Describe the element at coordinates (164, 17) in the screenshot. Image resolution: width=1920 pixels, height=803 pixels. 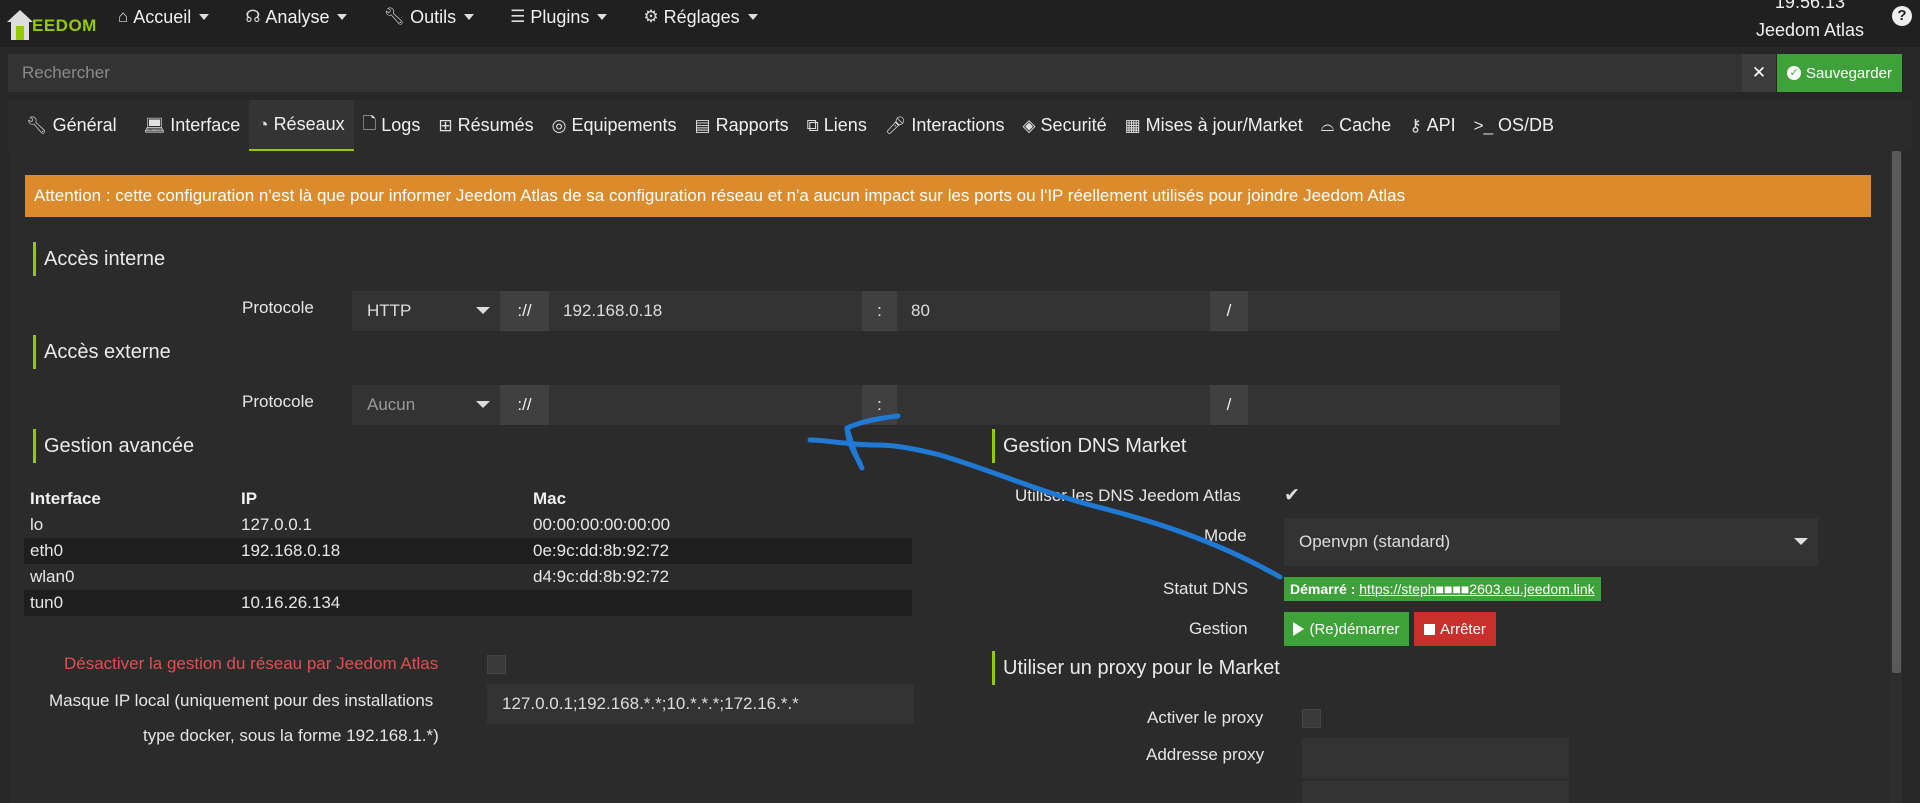
I see `menu-accueil: ⌂ Accueil` at that location.